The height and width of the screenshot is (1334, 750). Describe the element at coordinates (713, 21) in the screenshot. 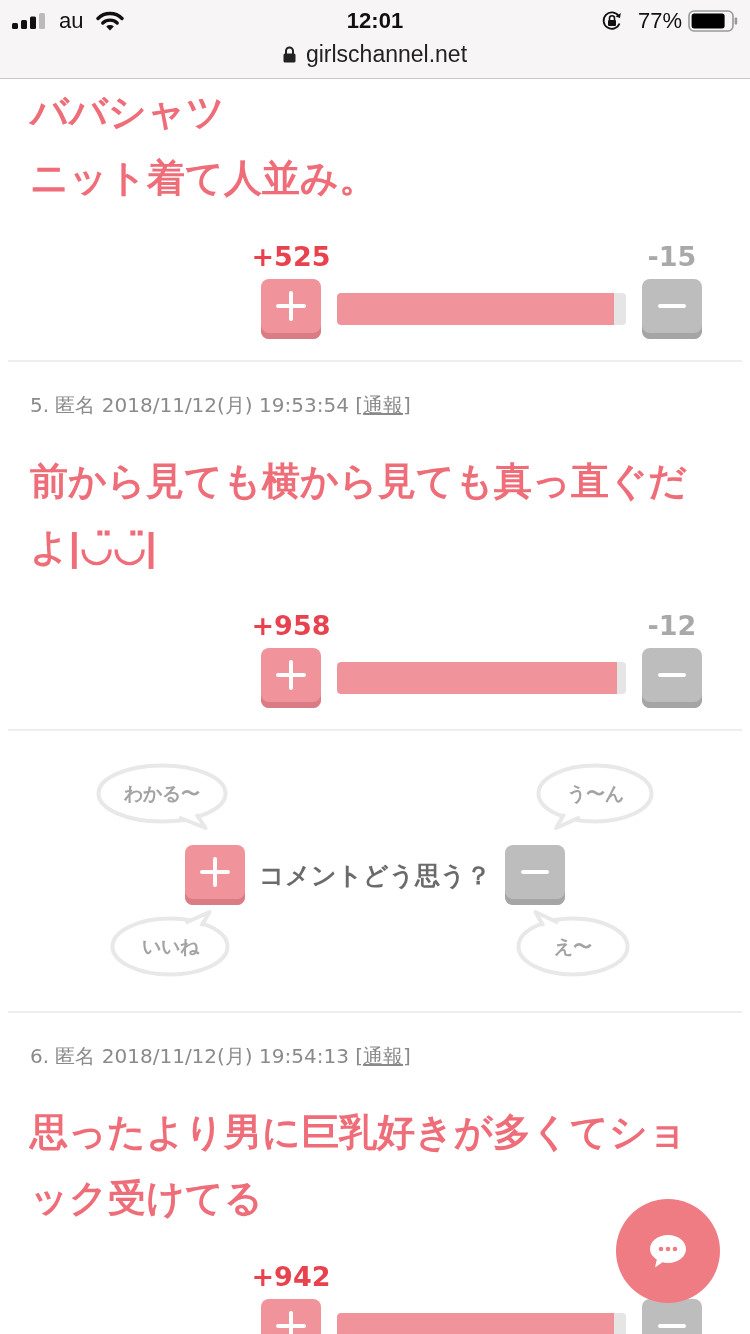

I see `battery-icon` at that location.